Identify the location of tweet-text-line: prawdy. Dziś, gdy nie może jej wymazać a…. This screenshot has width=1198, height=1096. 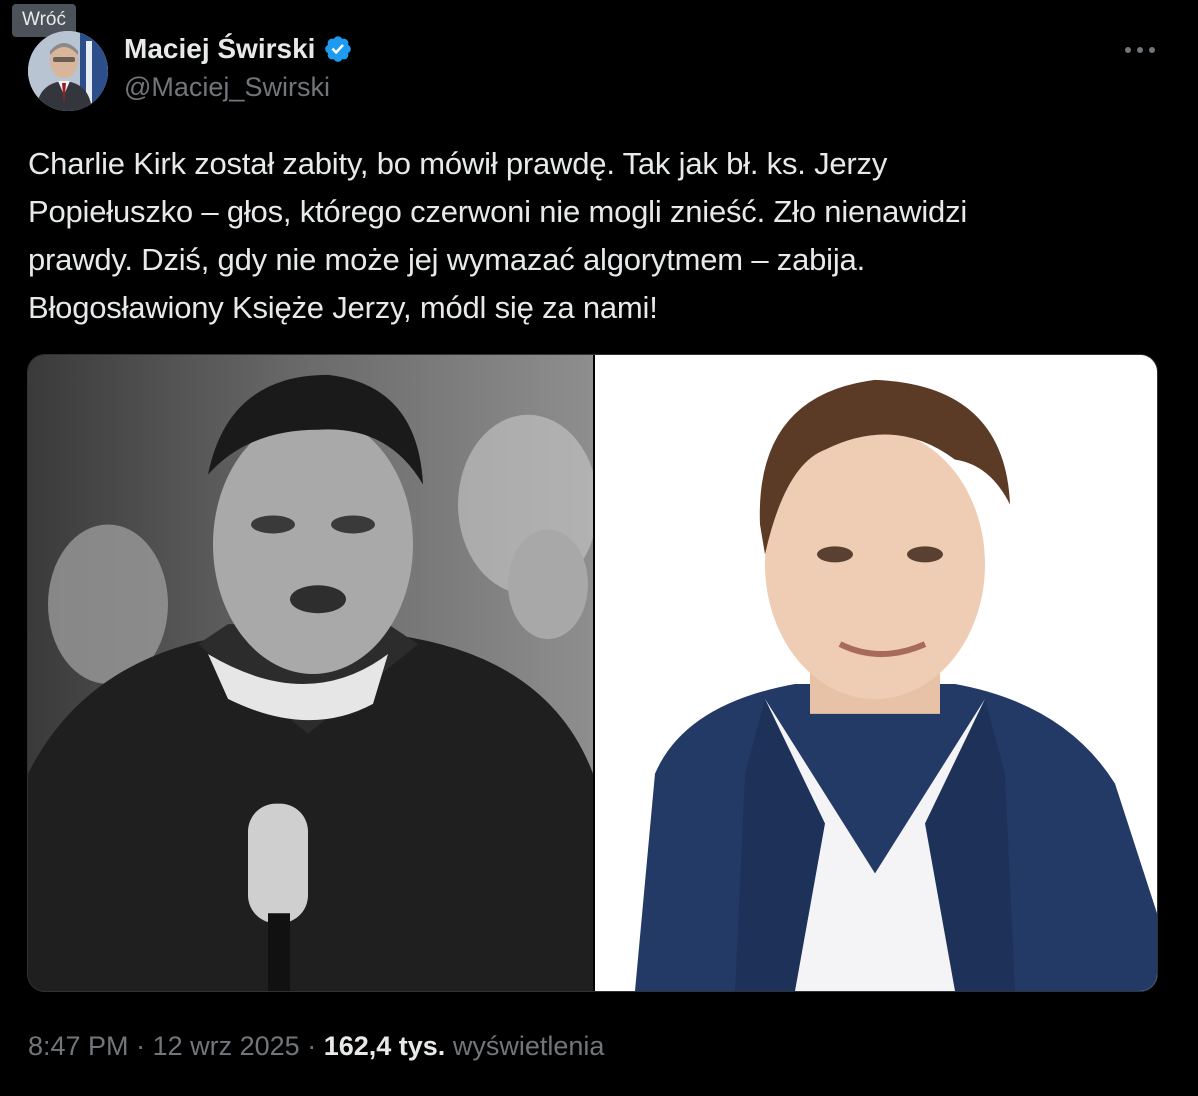
(446, 259).